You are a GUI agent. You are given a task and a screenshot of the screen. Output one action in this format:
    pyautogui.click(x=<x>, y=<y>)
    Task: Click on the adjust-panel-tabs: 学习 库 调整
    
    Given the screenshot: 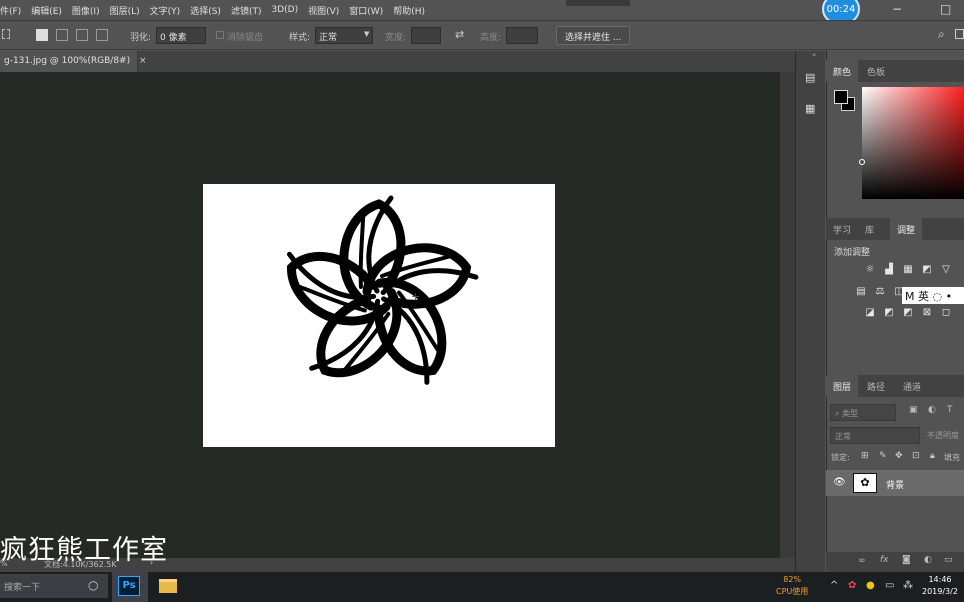 What is the action you would take?
    pyautogui.click(x=895, y=229)
    